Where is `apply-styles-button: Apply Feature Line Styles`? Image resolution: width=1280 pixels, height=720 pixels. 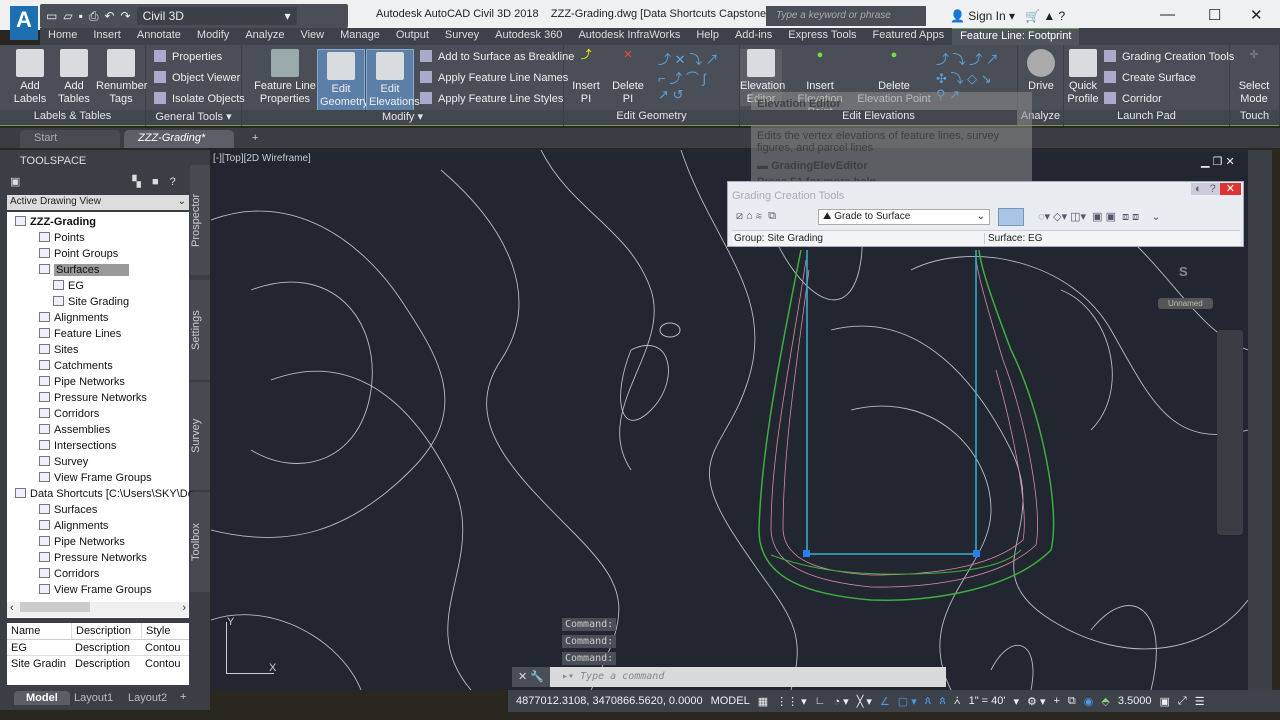
apply-styles-button: Apply Feature Line Styles is located at coordinates (491, 98).